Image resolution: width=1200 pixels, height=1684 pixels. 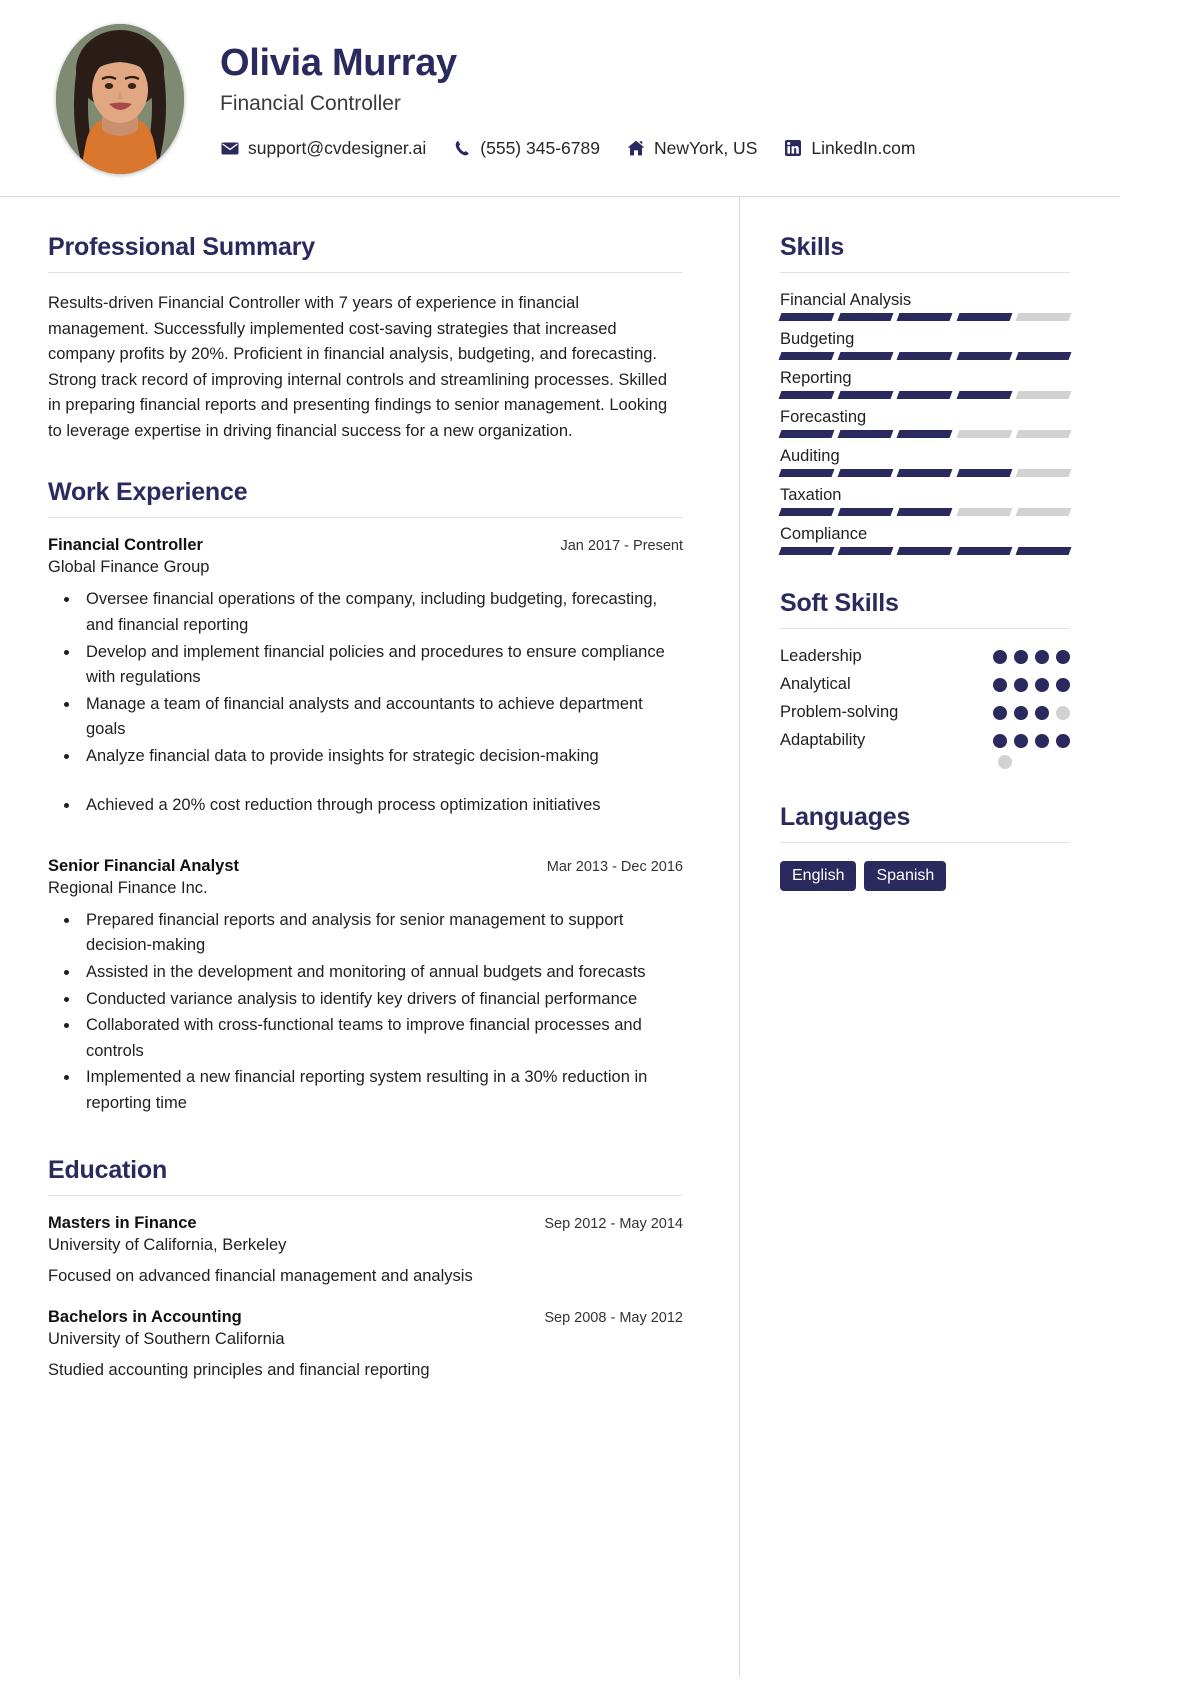 What do you see at coordinates (337, 147) in the screenshot?
I see `contact-email-text: support@cvdesigner.ai` at bounding box center [337, 147].